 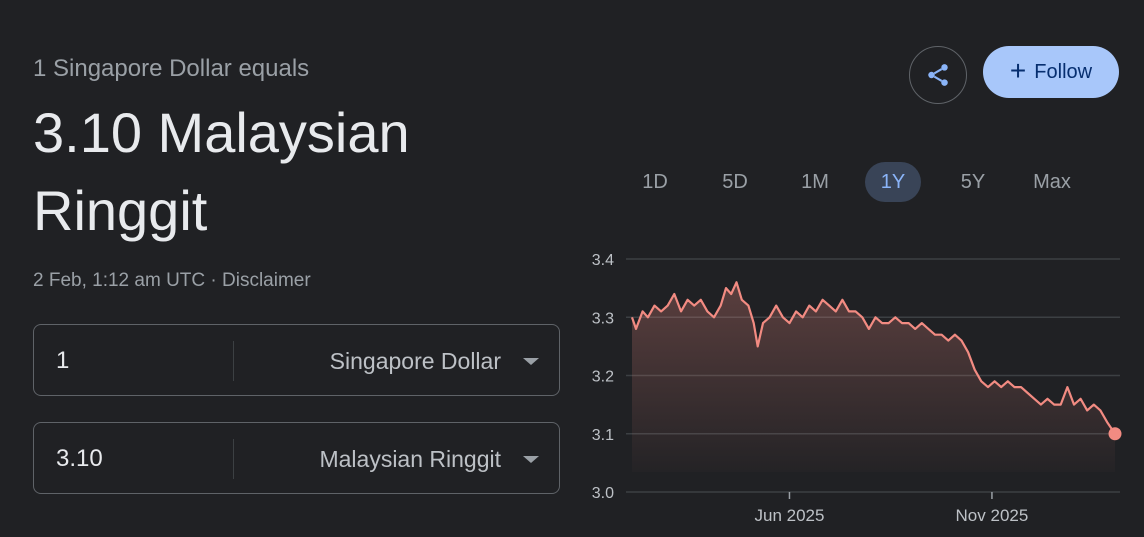 What do you see at coordinates (1115, 434) in the screenshot?
I see `current-value-marker` at bounding box center [1115, 434].